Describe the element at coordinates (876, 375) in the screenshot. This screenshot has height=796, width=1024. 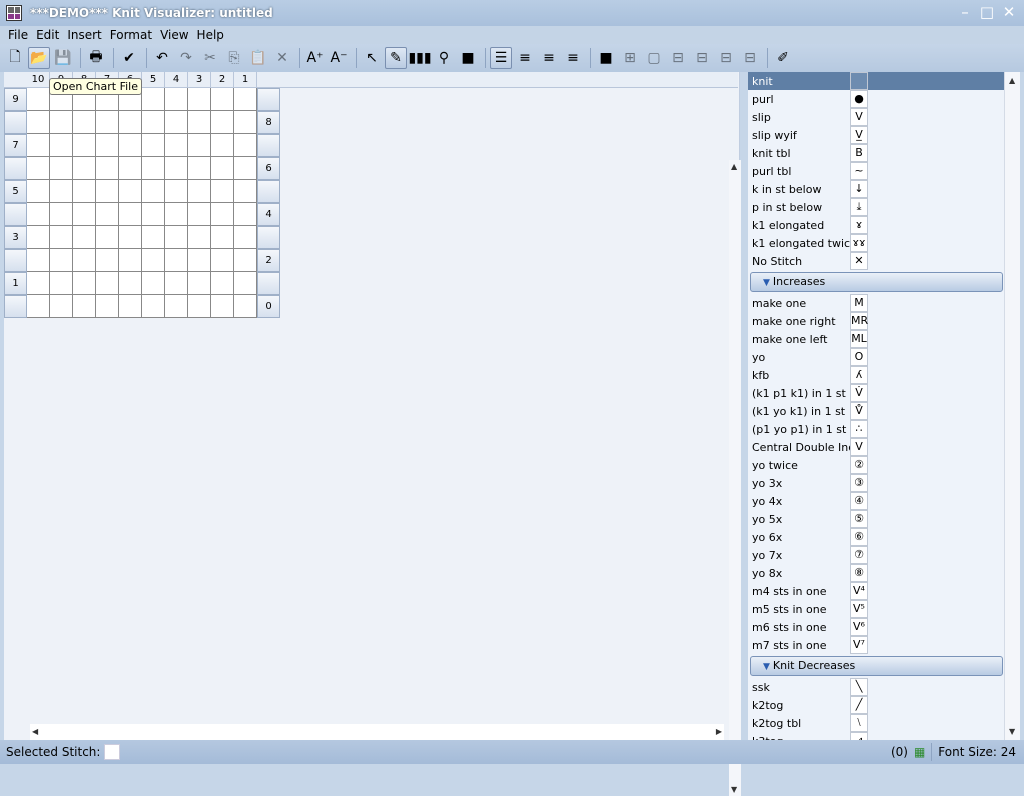
I see `palette-item: kfb ʎ` at that location.